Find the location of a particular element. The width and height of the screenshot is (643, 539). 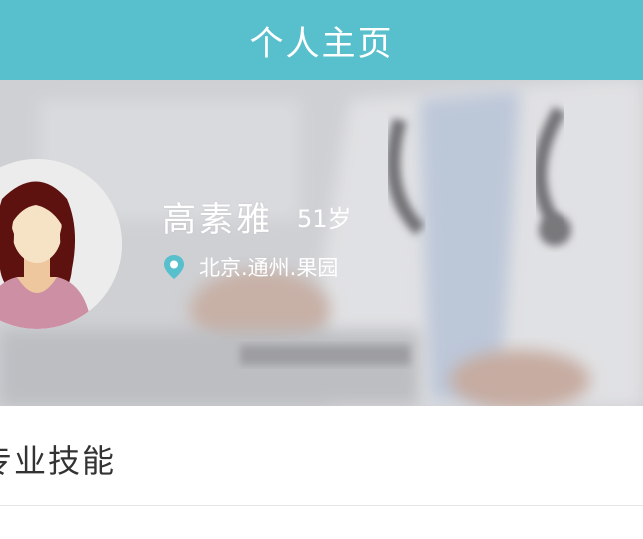

profile-age: 51岁 is located at coordinates (324, 219).